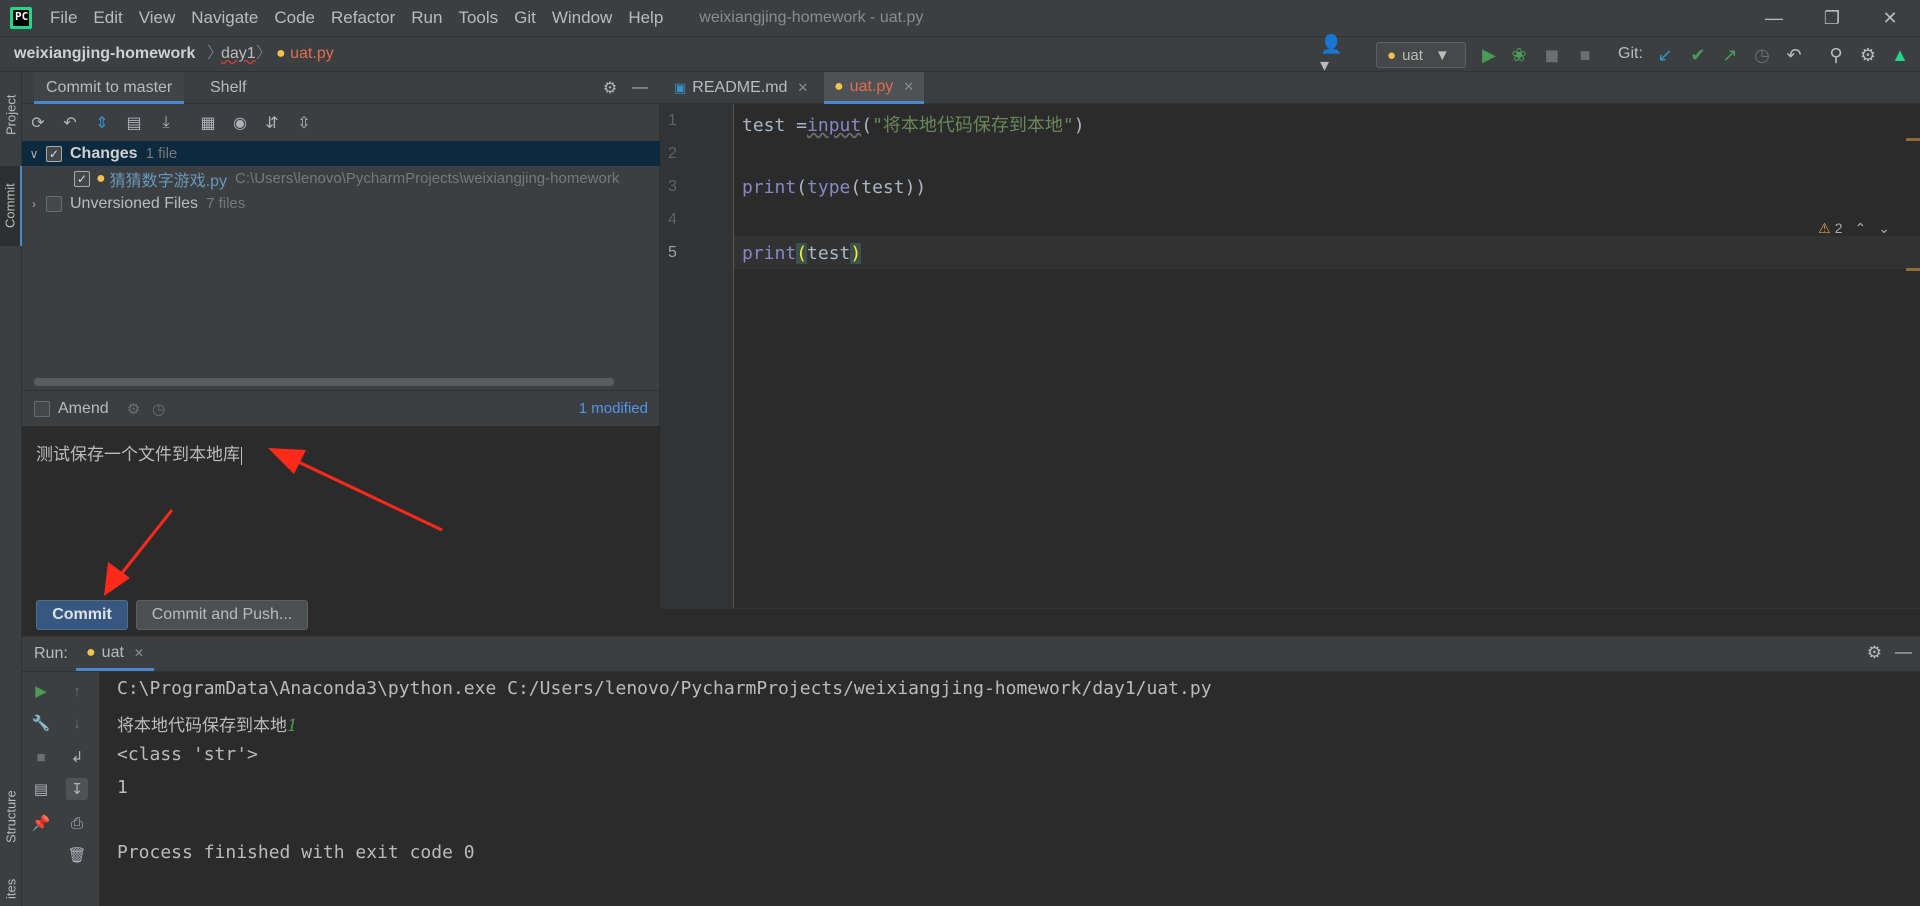 The image size is (1920, 906). Describe the element at coordinates (1489, 55) in the screenshot. I see `run-icon: ▶` at that location.